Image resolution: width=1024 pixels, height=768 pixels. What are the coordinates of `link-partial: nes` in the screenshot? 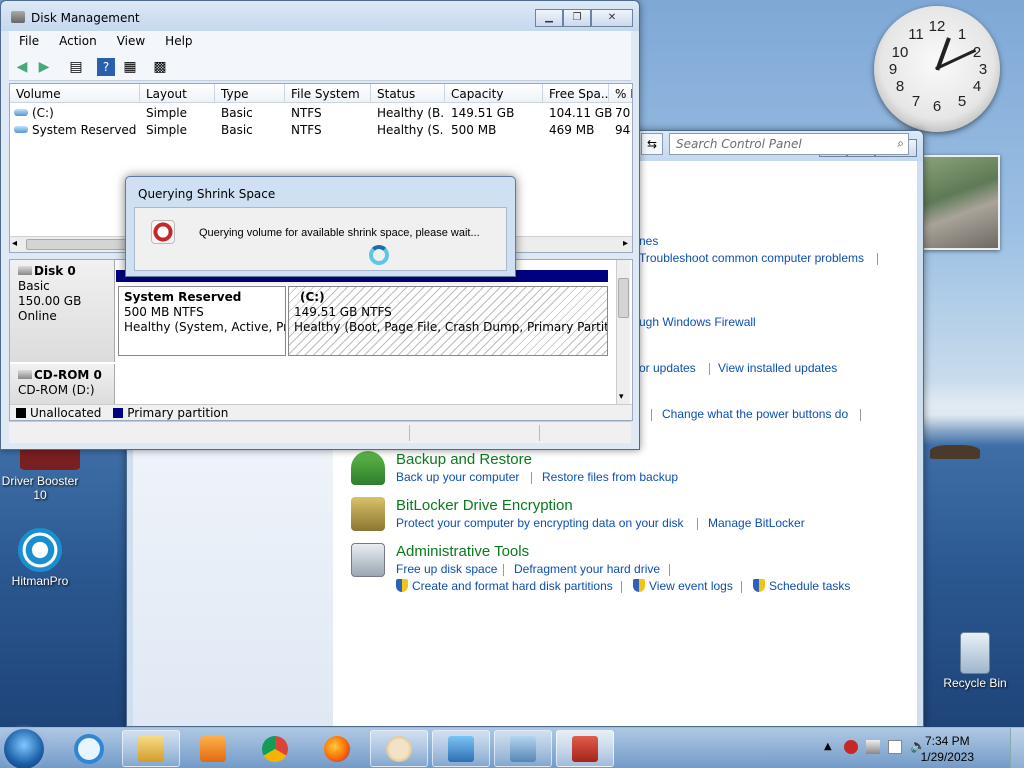 It's located at (648, 241).